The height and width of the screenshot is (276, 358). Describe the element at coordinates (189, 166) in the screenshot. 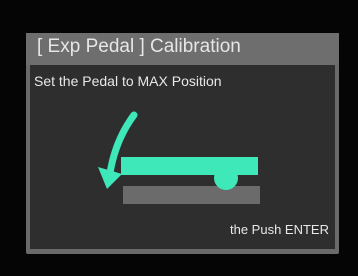

I see `expression-pedal-icon` at that location.